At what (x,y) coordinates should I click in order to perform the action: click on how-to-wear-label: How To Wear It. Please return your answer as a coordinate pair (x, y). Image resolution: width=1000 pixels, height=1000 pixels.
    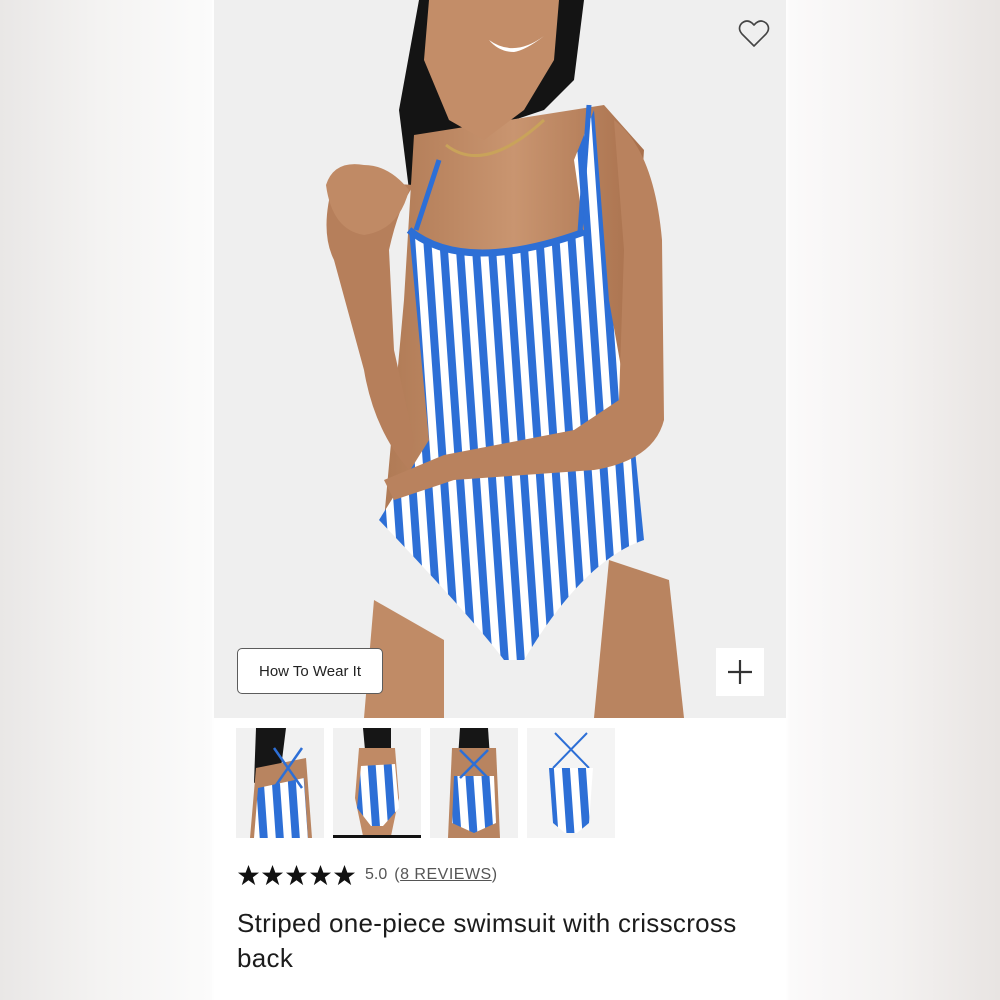
    Looking at the image, I should click on (310, 671).